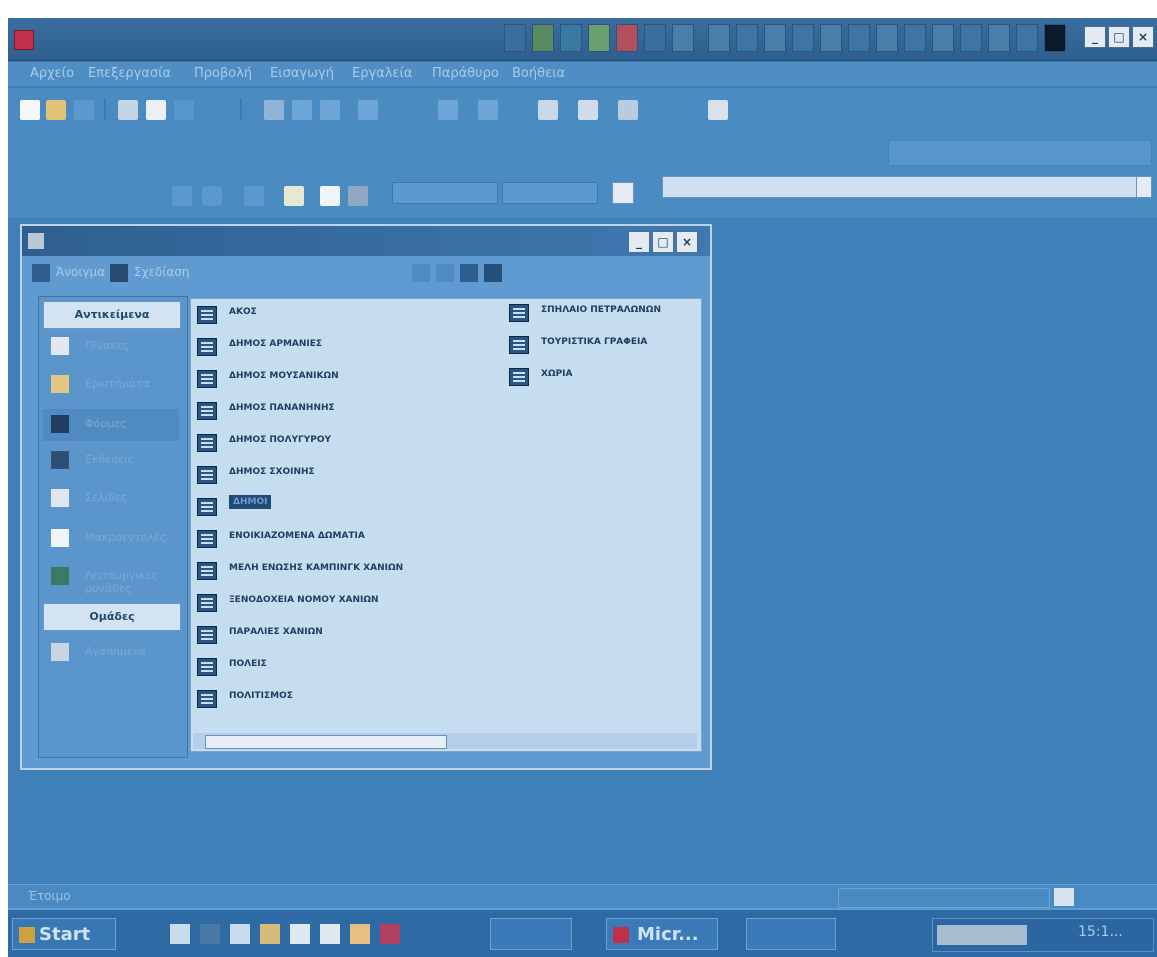 Image resolution: width=1157 pixels, height=957 pixels. What do you see at coordinates (602, 313) in the screenshot?
I see `list-item: ΣΠΗΛΑΙΟ ΠΕΤΡΑΛΩΝΩΝ` at bounding box center [602, 313].